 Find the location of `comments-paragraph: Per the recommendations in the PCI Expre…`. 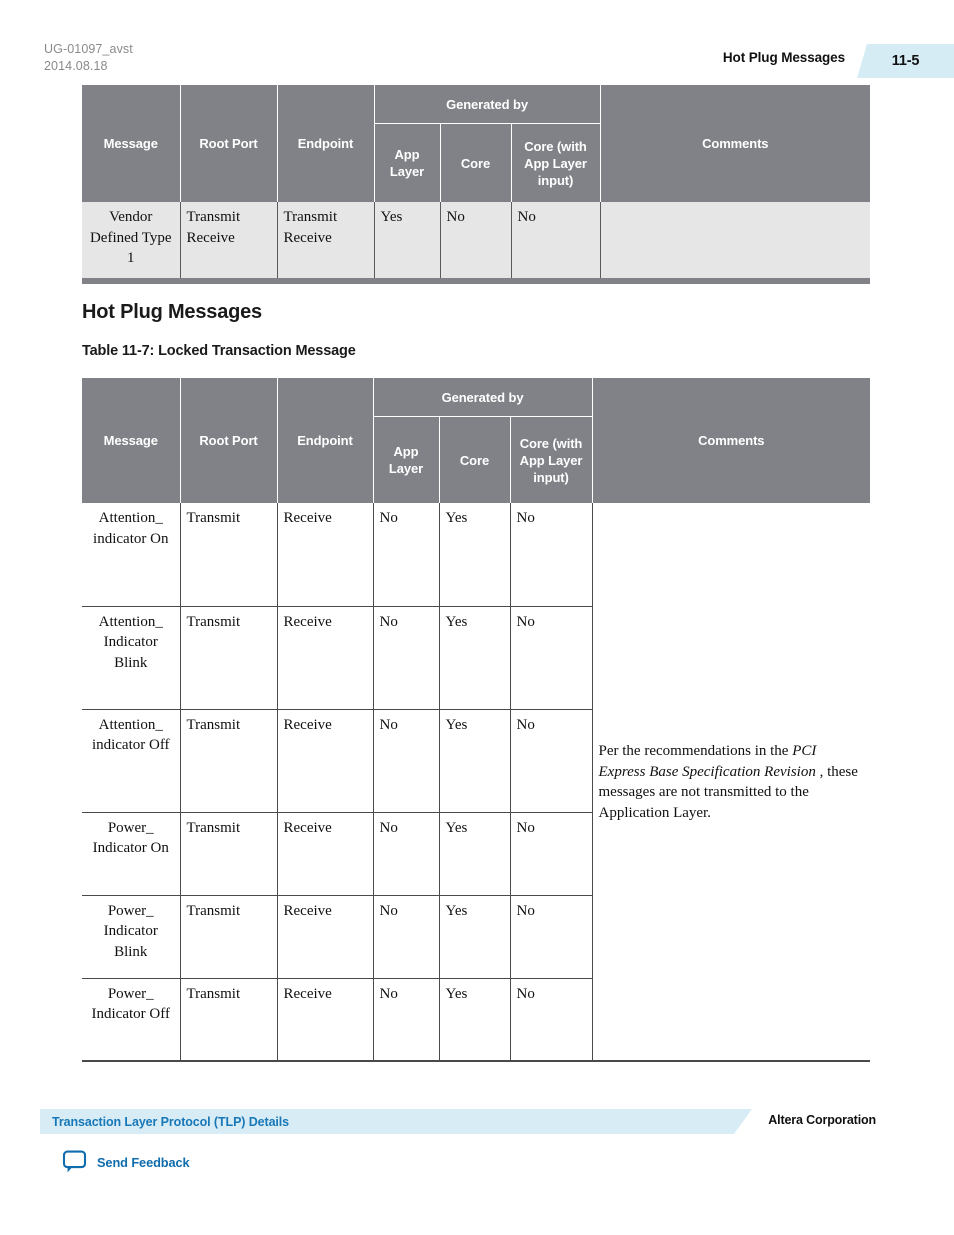

comments-paragraph: Per the recommendations in the PCI Expre… is located at coordinates (732, 782).